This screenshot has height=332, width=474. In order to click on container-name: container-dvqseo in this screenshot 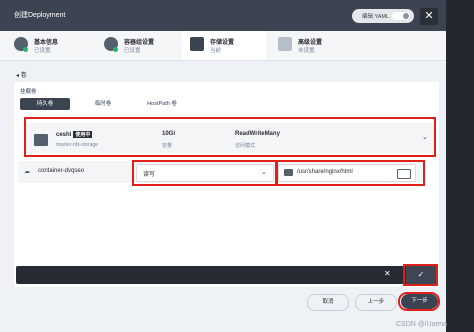, I will do `click(61, 171)`.